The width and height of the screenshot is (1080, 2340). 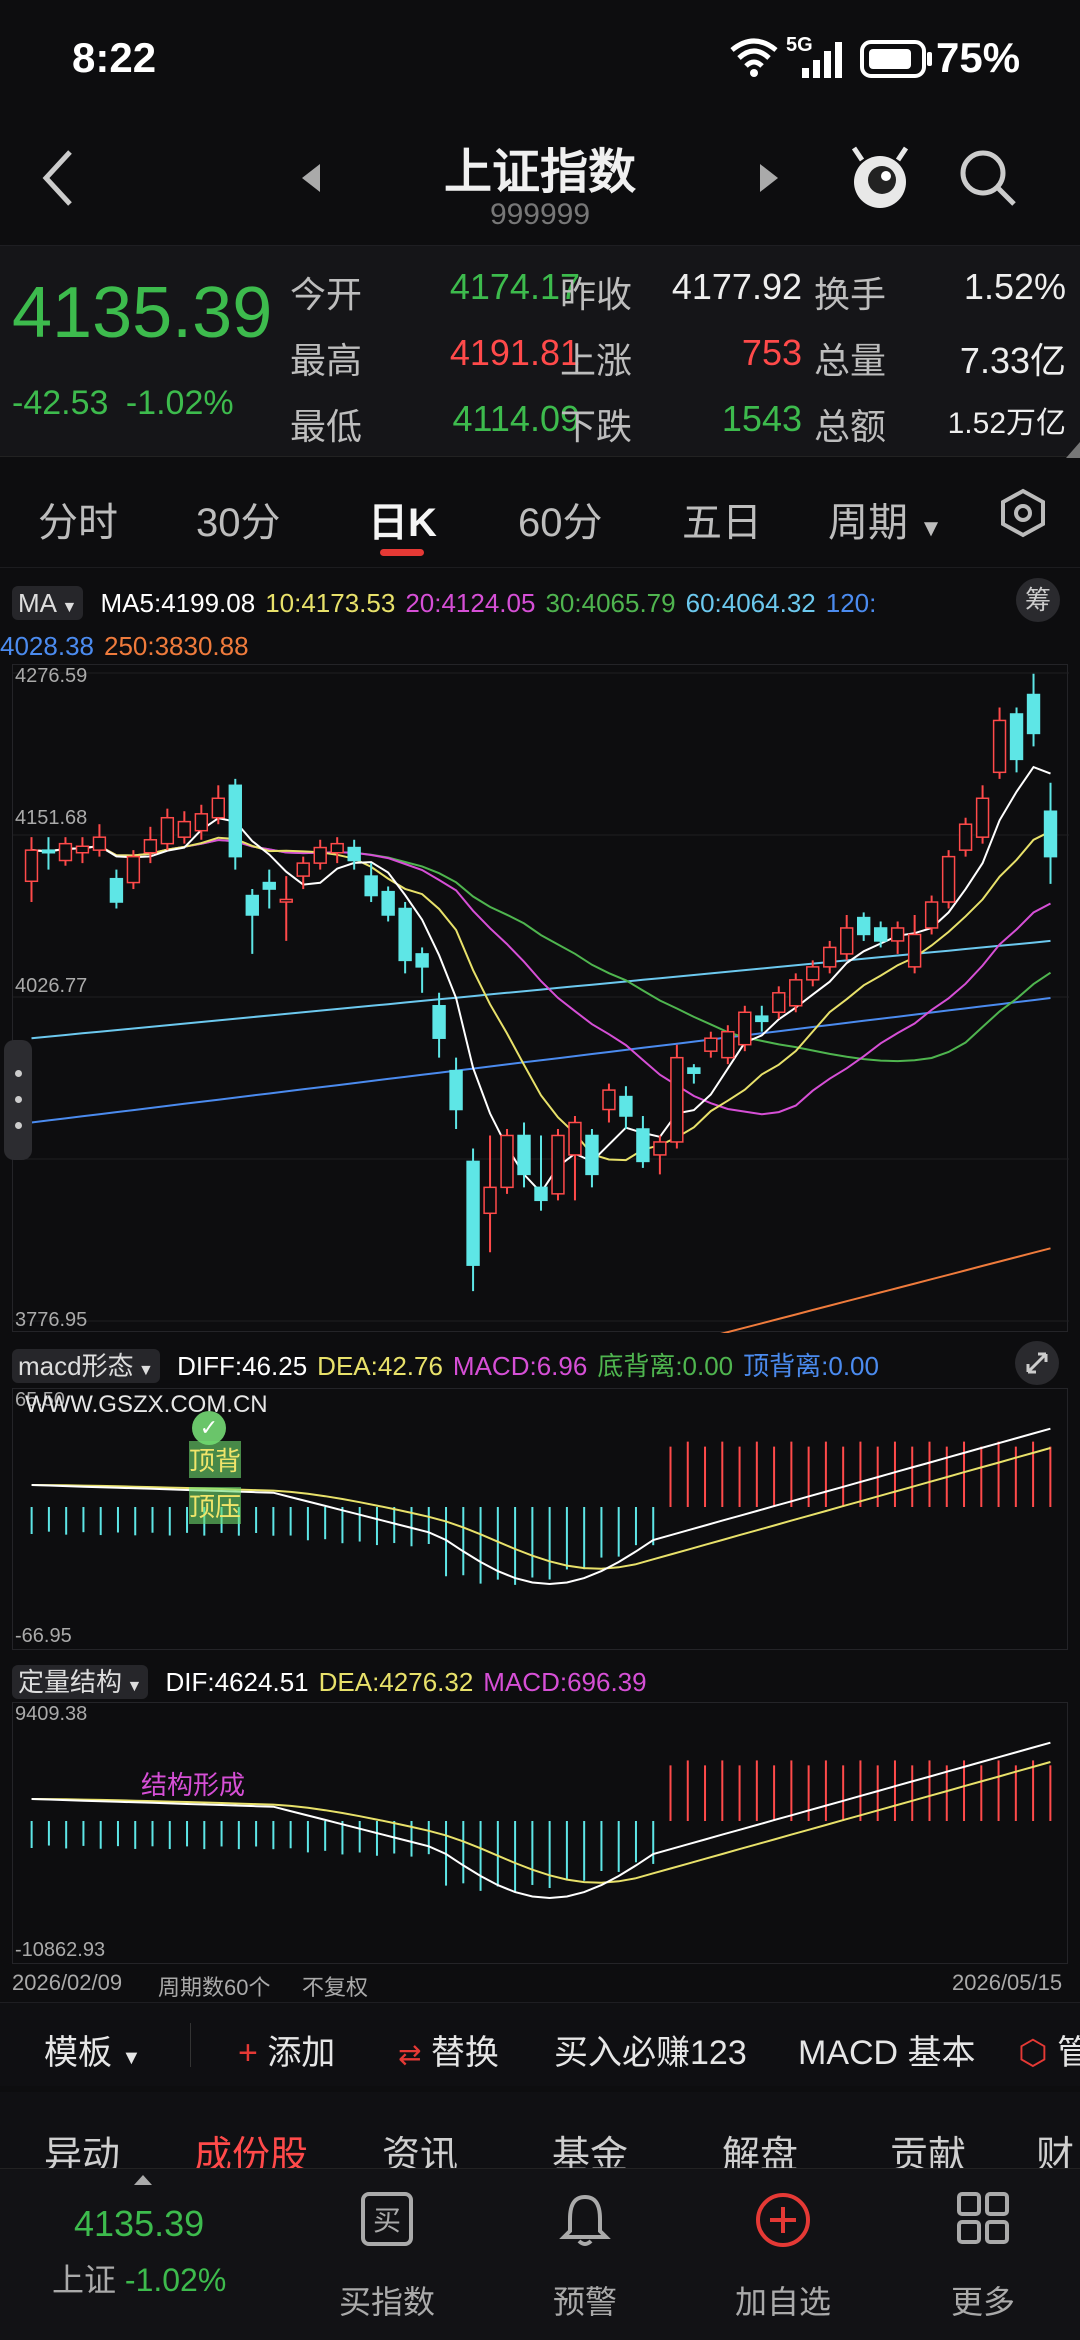 What do you see at coordinates (880, 177) in the screenshot?
I see `mascot-icon` at bounding box center [880, 177].